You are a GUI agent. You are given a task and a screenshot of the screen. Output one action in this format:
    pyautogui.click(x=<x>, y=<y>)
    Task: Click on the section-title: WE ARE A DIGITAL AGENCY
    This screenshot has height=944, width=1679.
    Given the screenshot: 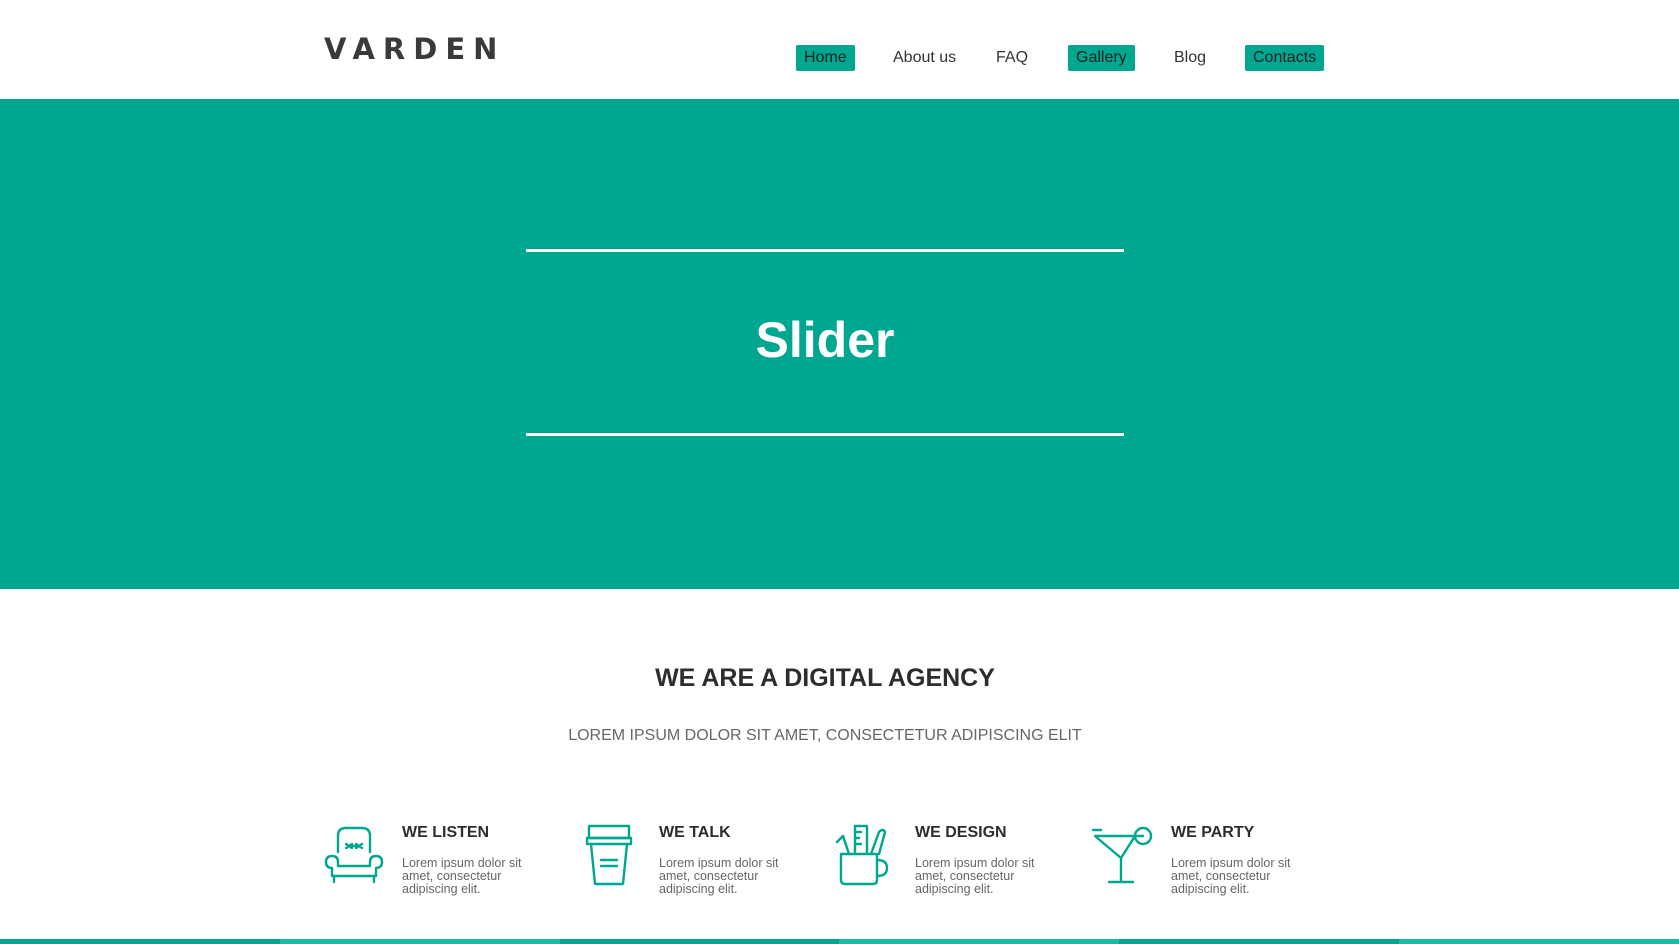 What is the action you would take?
    pyautogui.click(x=825, y=678)
    